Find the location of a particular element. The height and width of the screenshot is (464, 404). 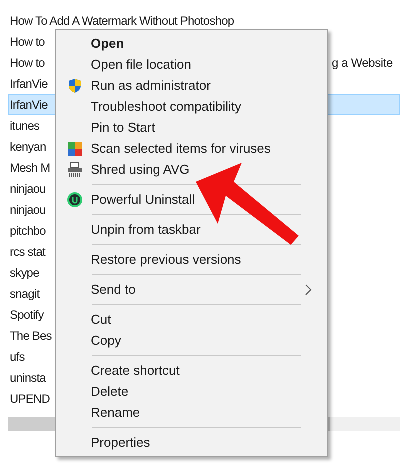

file-name: snagit is located at coordinates (25, 293).